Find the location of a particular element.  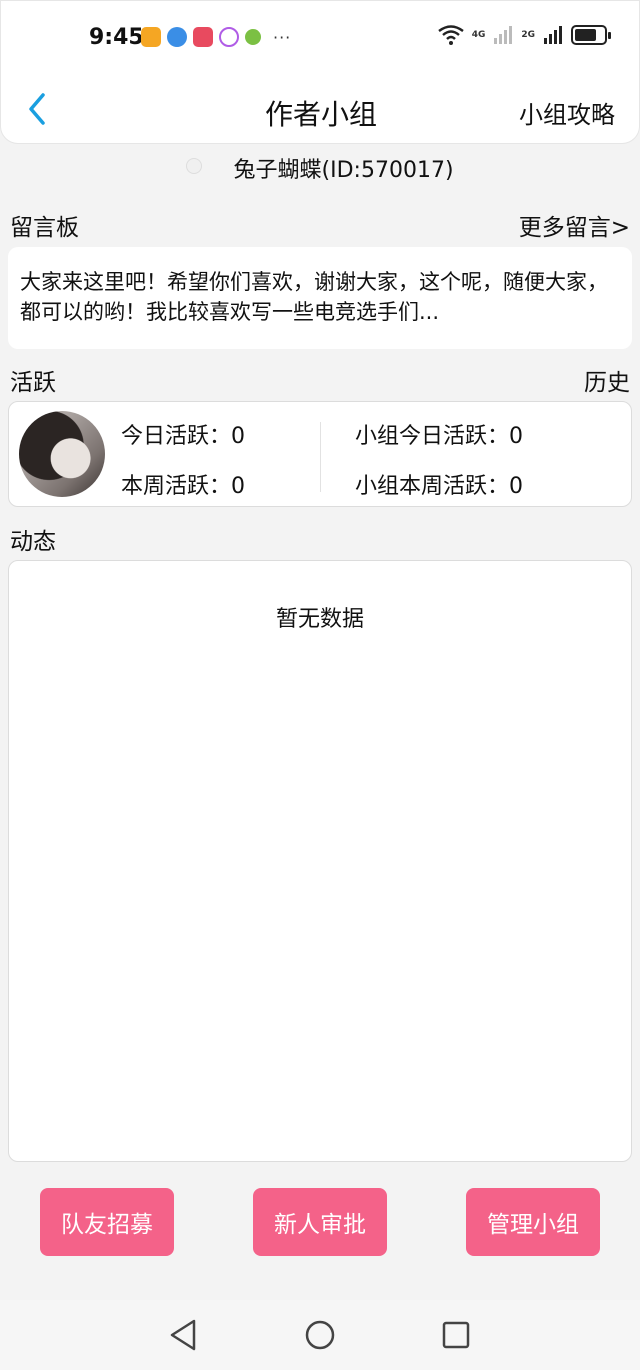

wifi-icon is located at coordinates (450, 35).